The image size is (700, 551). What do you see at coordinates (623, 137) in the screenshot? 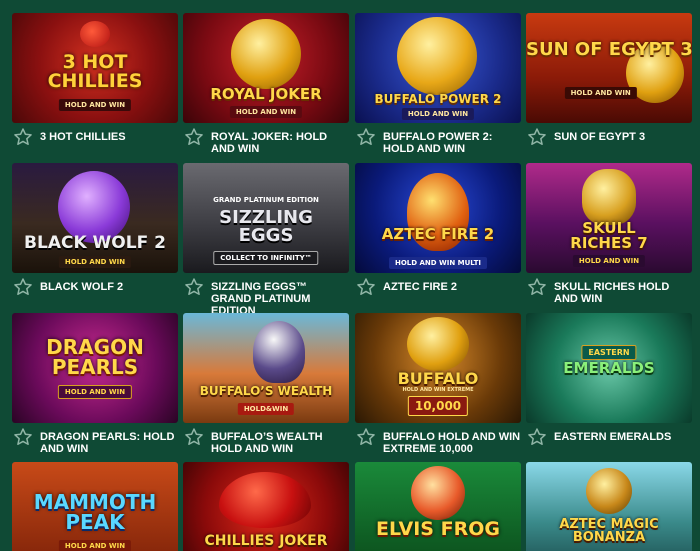
I see `game-title: SUN OF EGYPT 3` at bounding box center [623, 137].